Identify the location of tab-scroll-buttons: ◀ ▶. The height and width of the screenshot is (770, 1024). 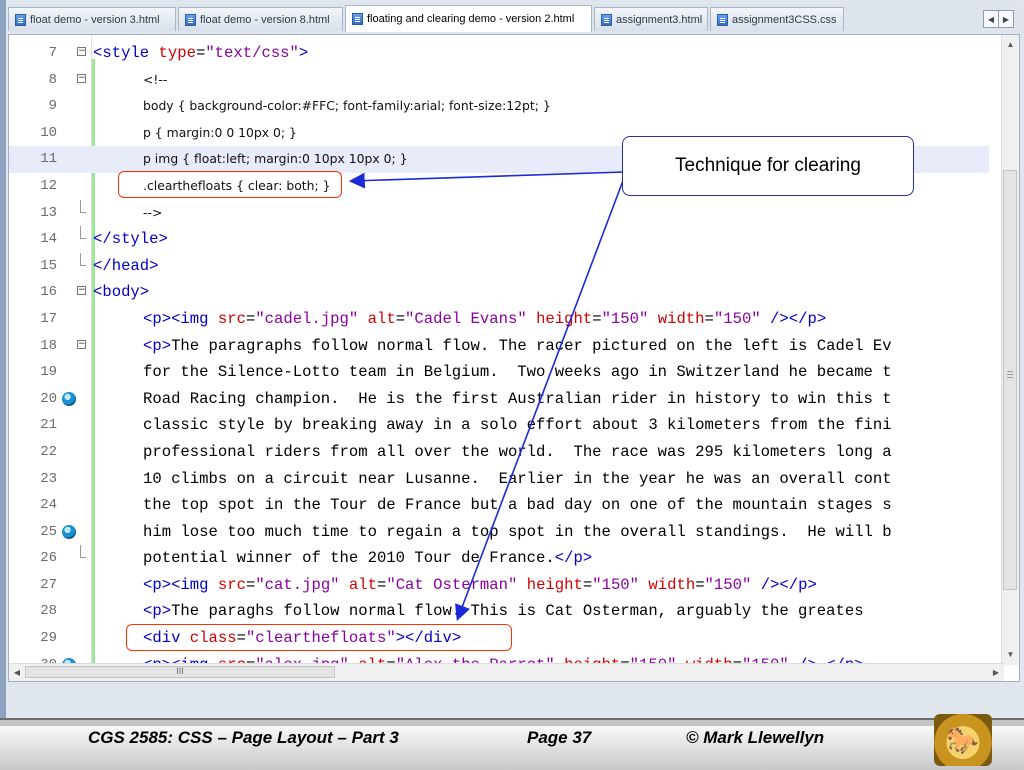
(998, 19).